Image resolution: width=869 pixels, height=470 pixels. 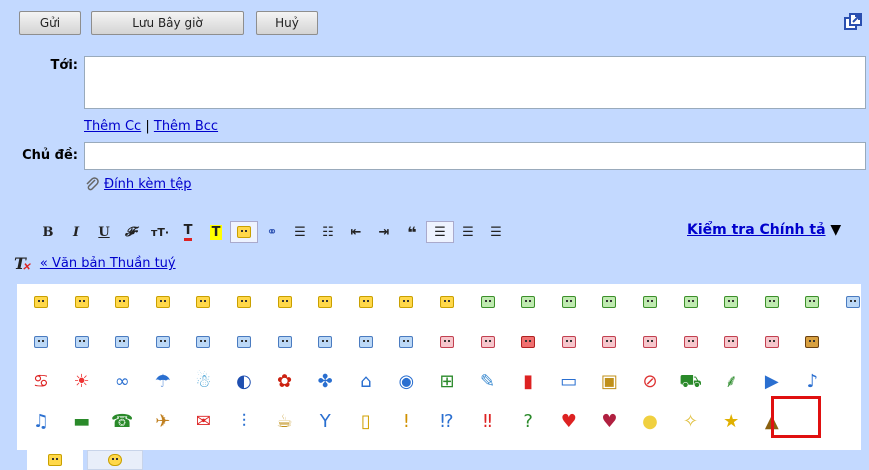 What do you see at coordinates (528, 422) in the screenshot?
I see `question-icon: ?` at bounding box center [528, 422].